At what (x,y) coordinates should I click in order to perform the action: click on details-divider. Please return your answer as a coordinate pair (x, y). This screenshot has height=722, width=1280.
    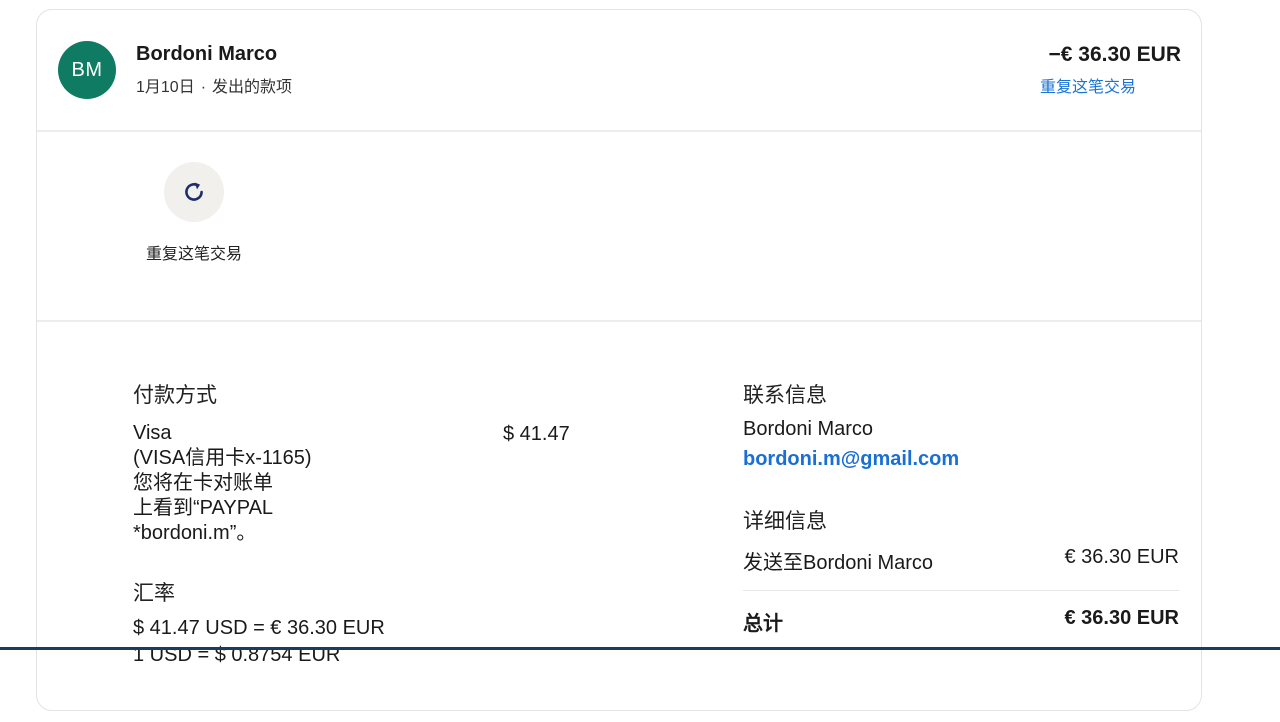
    Looking at the image, I should click on (961, 590).